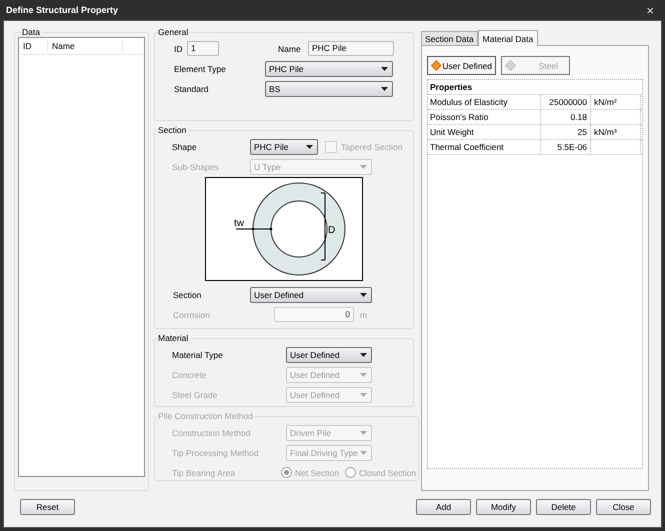  What do you see at coordinates (387, 473) in the screenshot?
I see `radio-label: Closed Section` at bounding box center [387, 473].